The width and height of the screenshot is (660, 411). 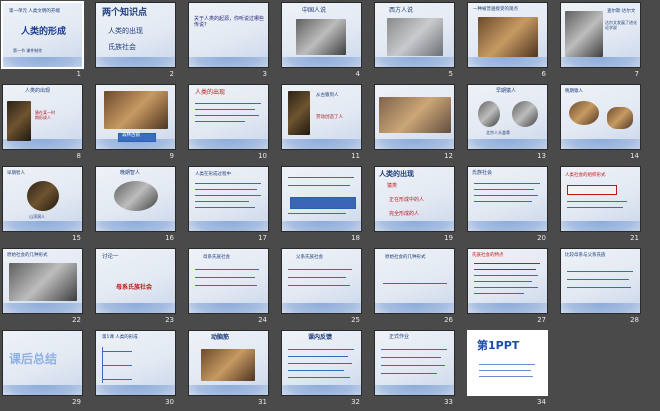 I want to click on slide-7-preview: 查尔斯·达尔文 达尔文发展了进化论学说, so click(x=600, y=35).